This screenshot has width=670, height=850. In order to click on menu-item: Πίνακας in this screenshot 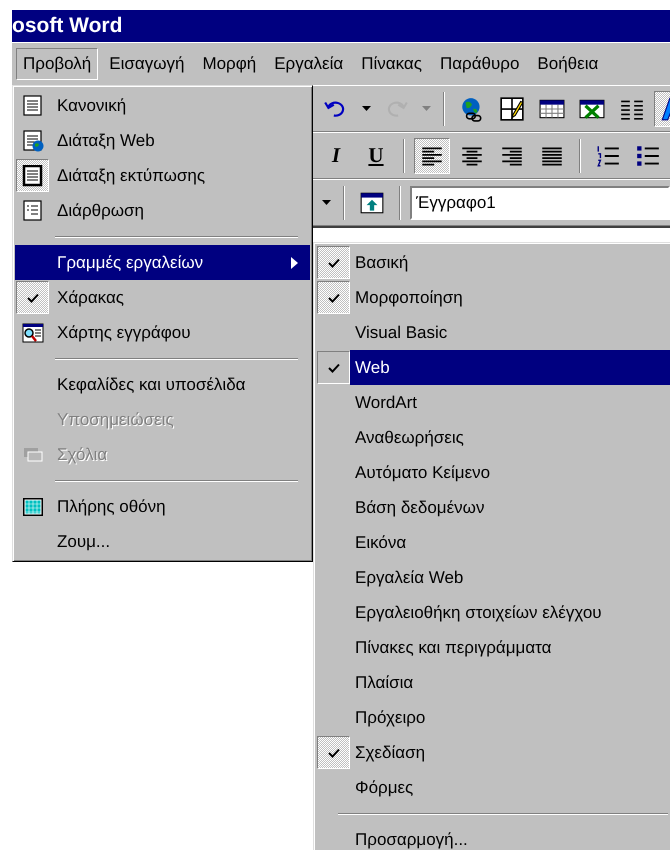, I will do `click(391, 64)`.